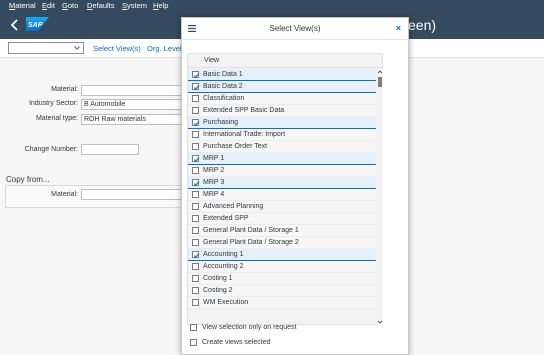 The image size is (544, 355). I want to click on sap-logo-text: SAP, so click(35, 25).